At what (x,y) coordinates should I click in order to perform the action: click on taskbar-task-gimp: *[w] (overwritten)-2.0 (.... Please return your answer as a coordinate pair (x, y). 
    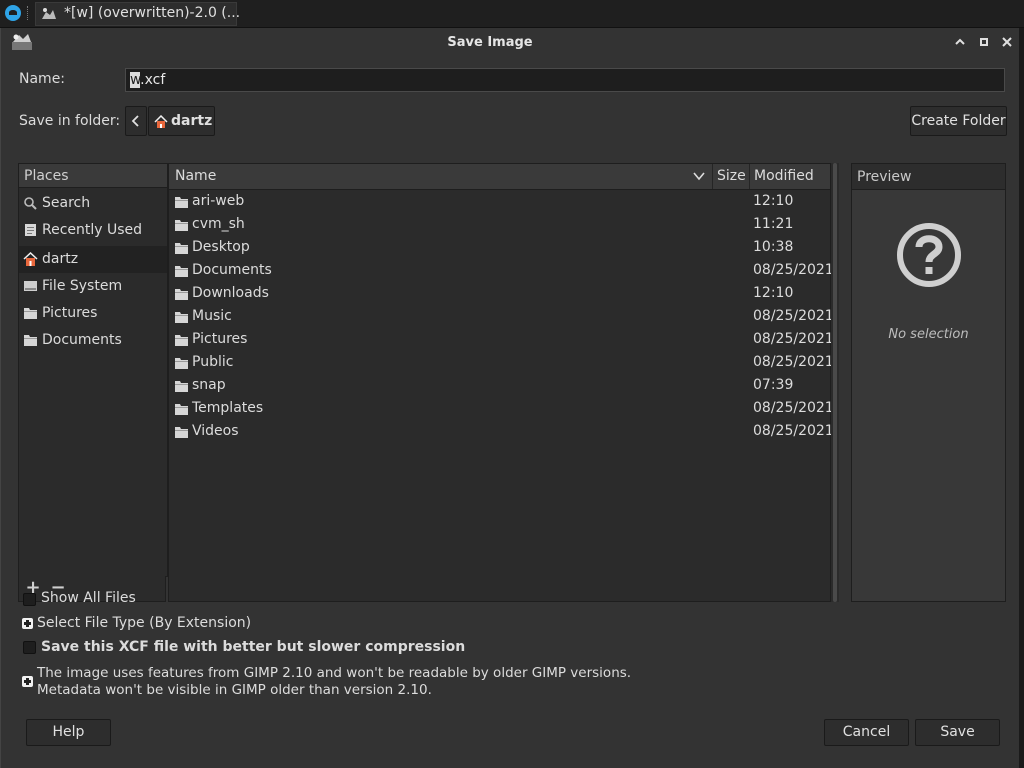
    Looking at the image, I should click on (138, 14).